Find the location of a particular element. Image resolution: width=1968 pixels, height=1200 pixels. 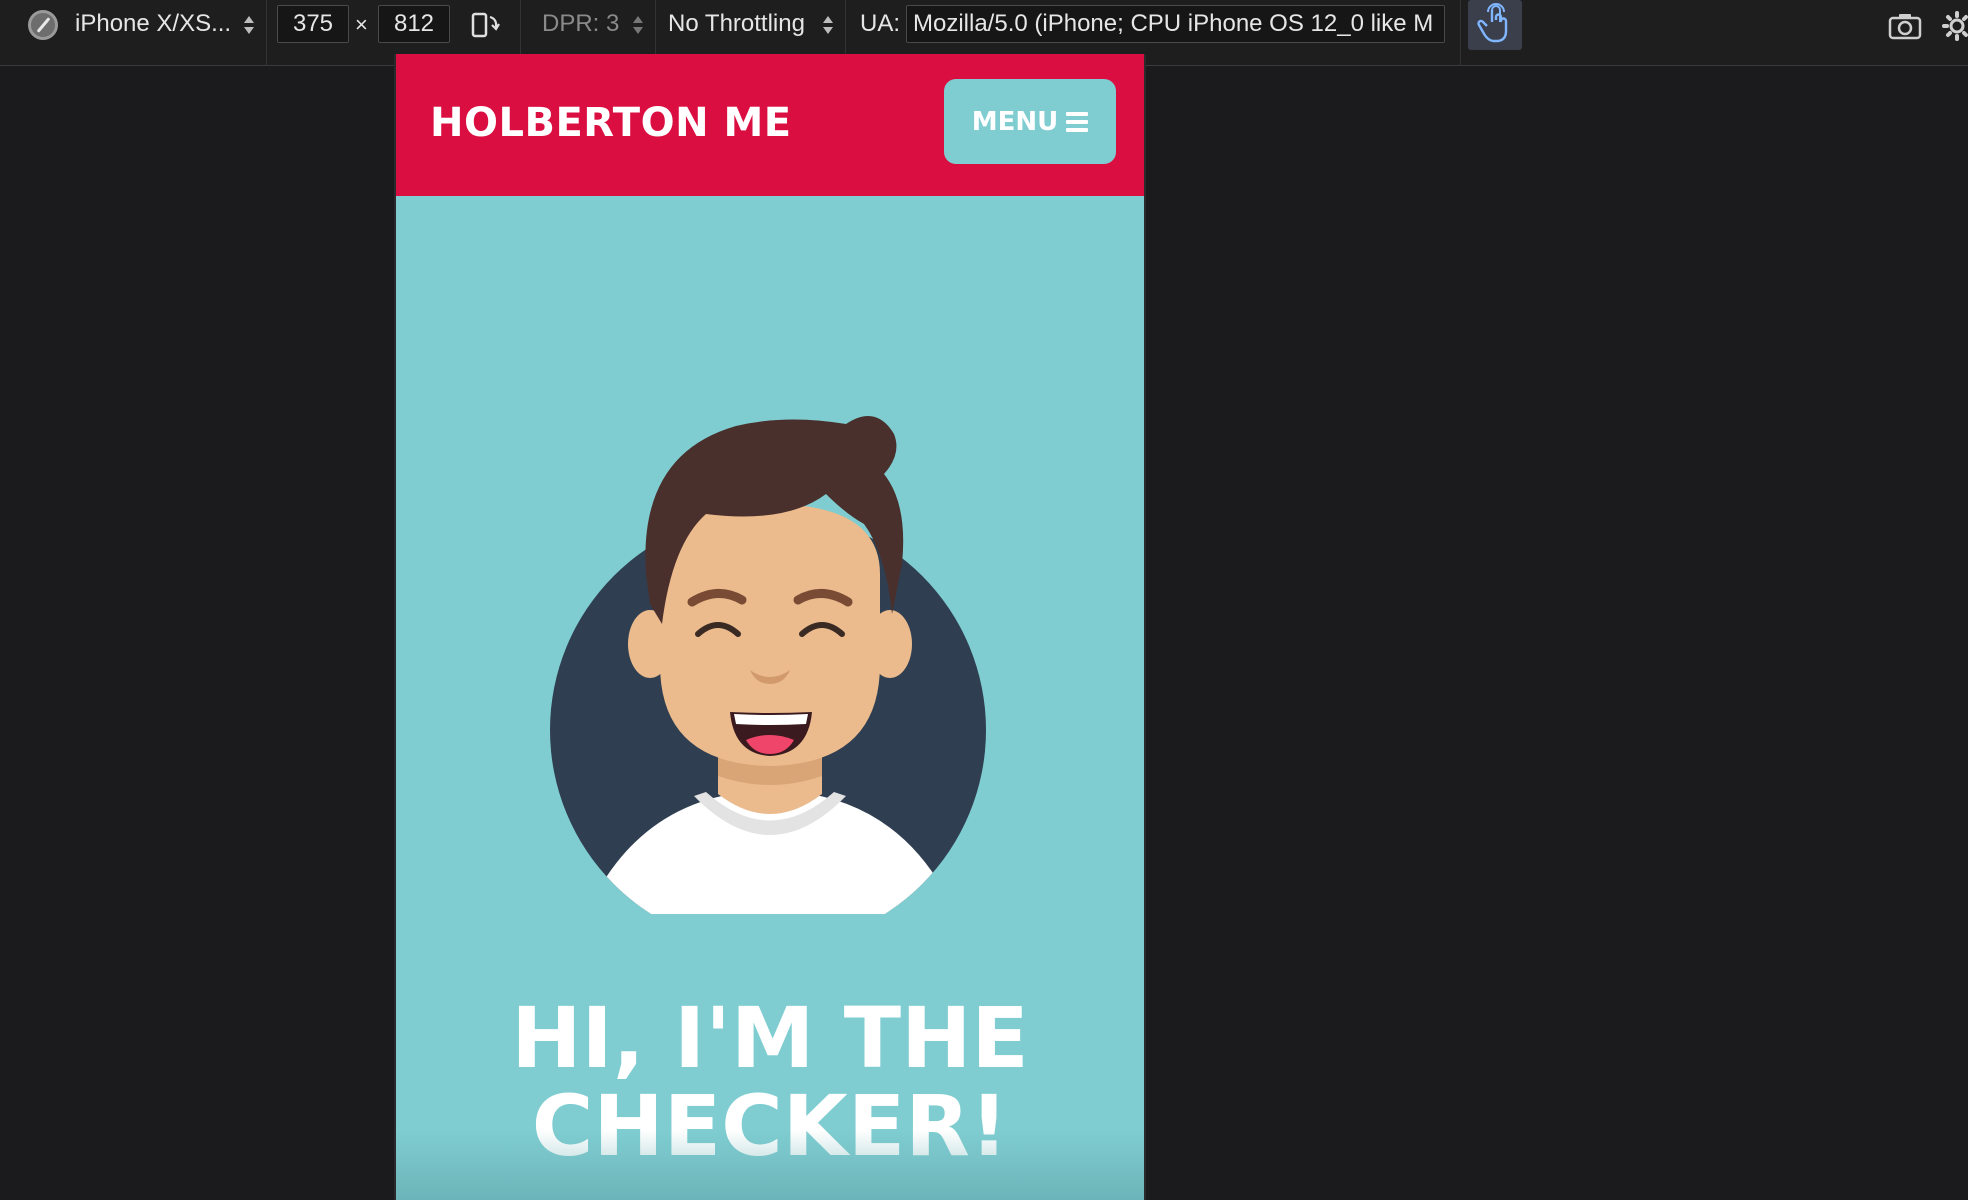

site-brand: HOLBERTON ME is located at coordinates (611, 123).